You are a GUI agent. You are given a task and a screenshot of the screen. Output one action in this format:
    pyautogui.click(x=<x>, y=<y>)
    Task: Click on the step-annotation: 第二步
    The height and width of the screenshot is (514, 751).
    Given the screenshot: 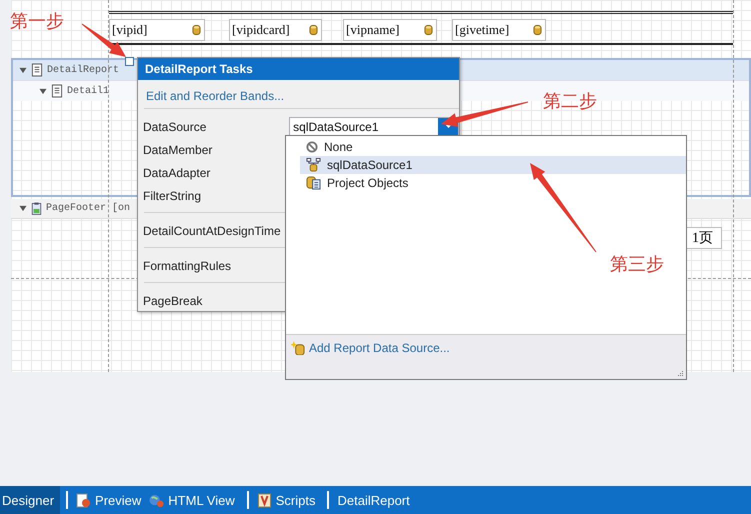 What is the action you would take?
    pyautogui.click(x=570, y=102)
    